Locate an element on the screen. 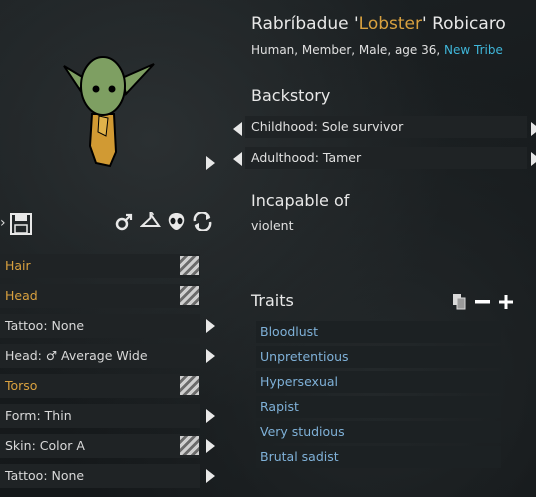 Image resolution: width=536 pixels, height=497 pixels. male-symbol-icon is located at coordinates (124, 221).